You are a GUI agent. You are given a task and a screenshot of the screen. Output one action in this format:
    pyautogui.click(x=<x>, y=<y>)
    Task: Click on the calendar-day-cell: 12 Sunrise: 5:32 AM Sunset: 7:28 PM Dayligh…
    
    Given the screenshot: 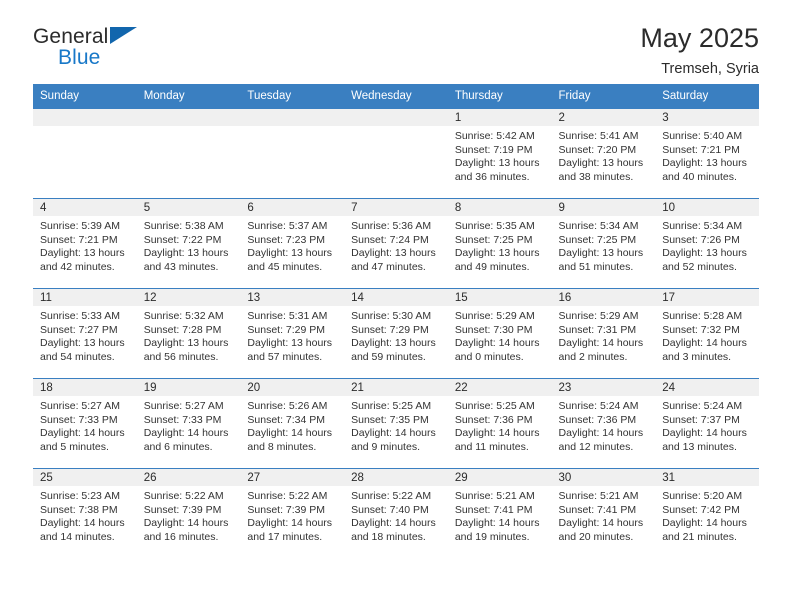 What is the action you would take?
    pyautogui.click(x=188, y=333)
    